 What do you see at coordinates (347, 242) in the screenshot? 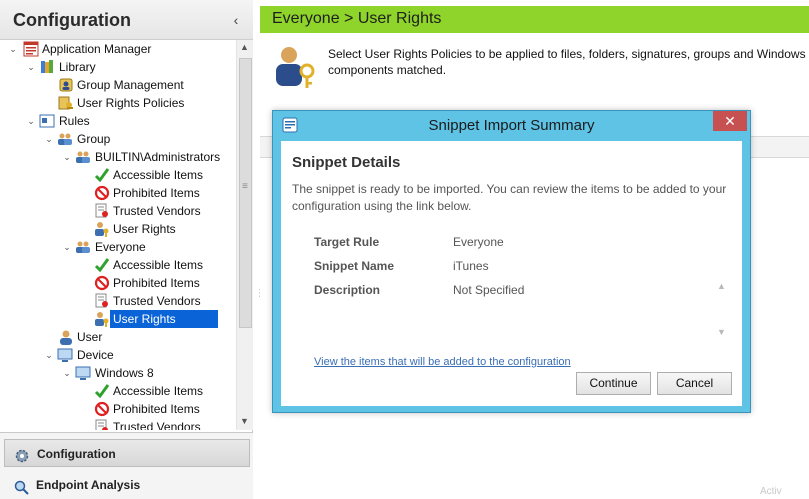
I see `target-rule-label: Target Rule` at bounding box center [347, 242].